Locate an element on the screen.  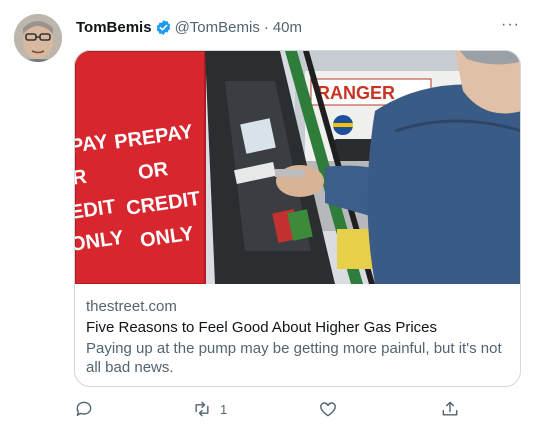
store-sign-text: RANGER is located at coordinates (356, 93).